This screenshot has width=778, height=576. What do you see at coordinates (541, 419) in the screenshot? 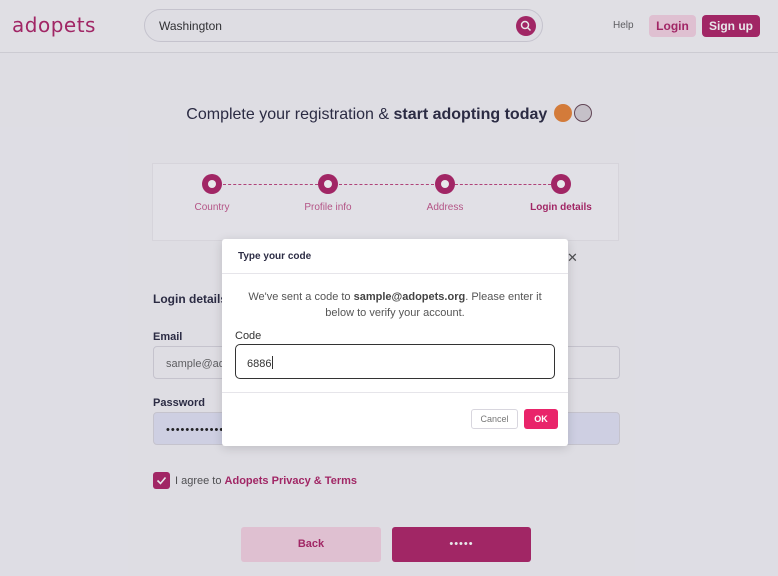
I see `ok-button: OK` at bounding box center [541, 419].